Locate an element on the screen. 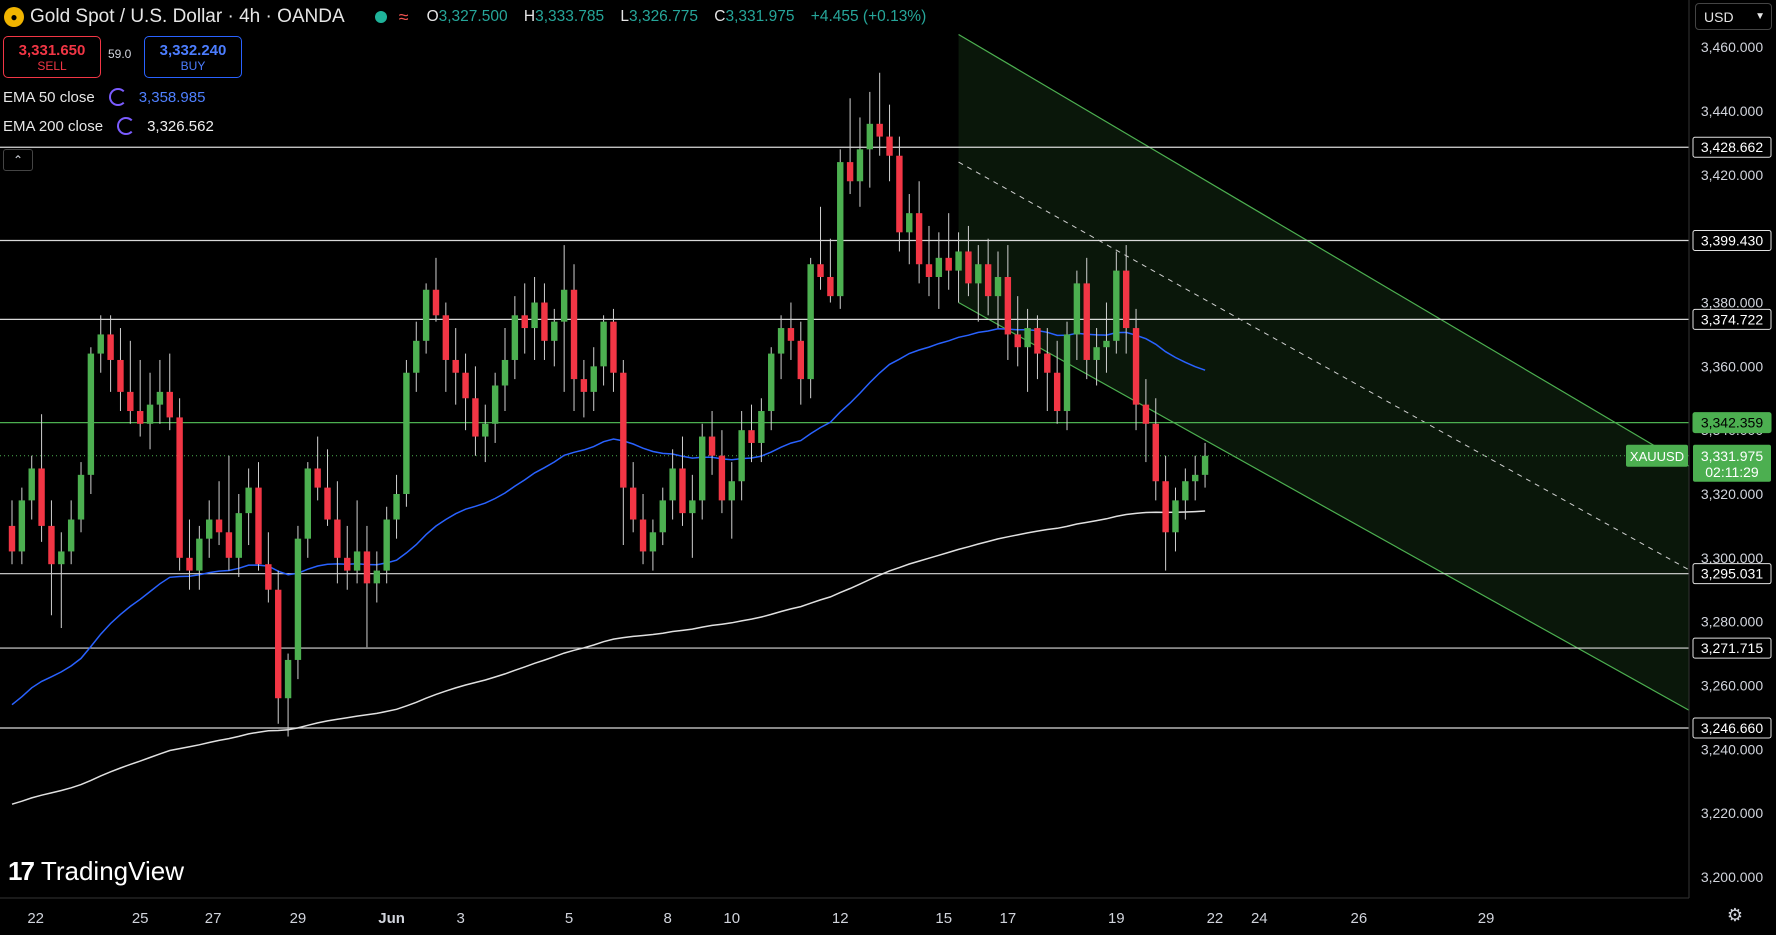 The width and height of the screenshot is (1776, 935). x-tick-label: 25 is located at coordinates (140, 918).